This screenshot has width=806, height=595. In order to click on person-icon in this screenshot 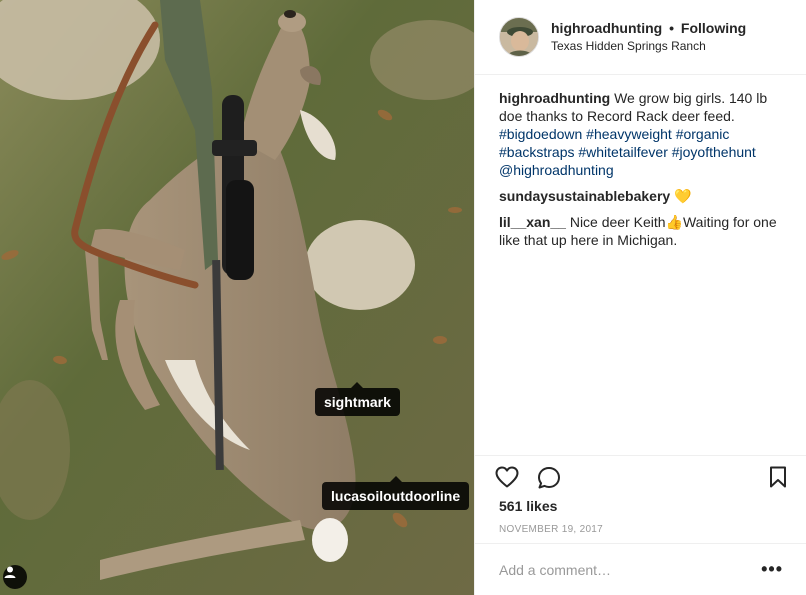, I will do `click(10, 572)`.